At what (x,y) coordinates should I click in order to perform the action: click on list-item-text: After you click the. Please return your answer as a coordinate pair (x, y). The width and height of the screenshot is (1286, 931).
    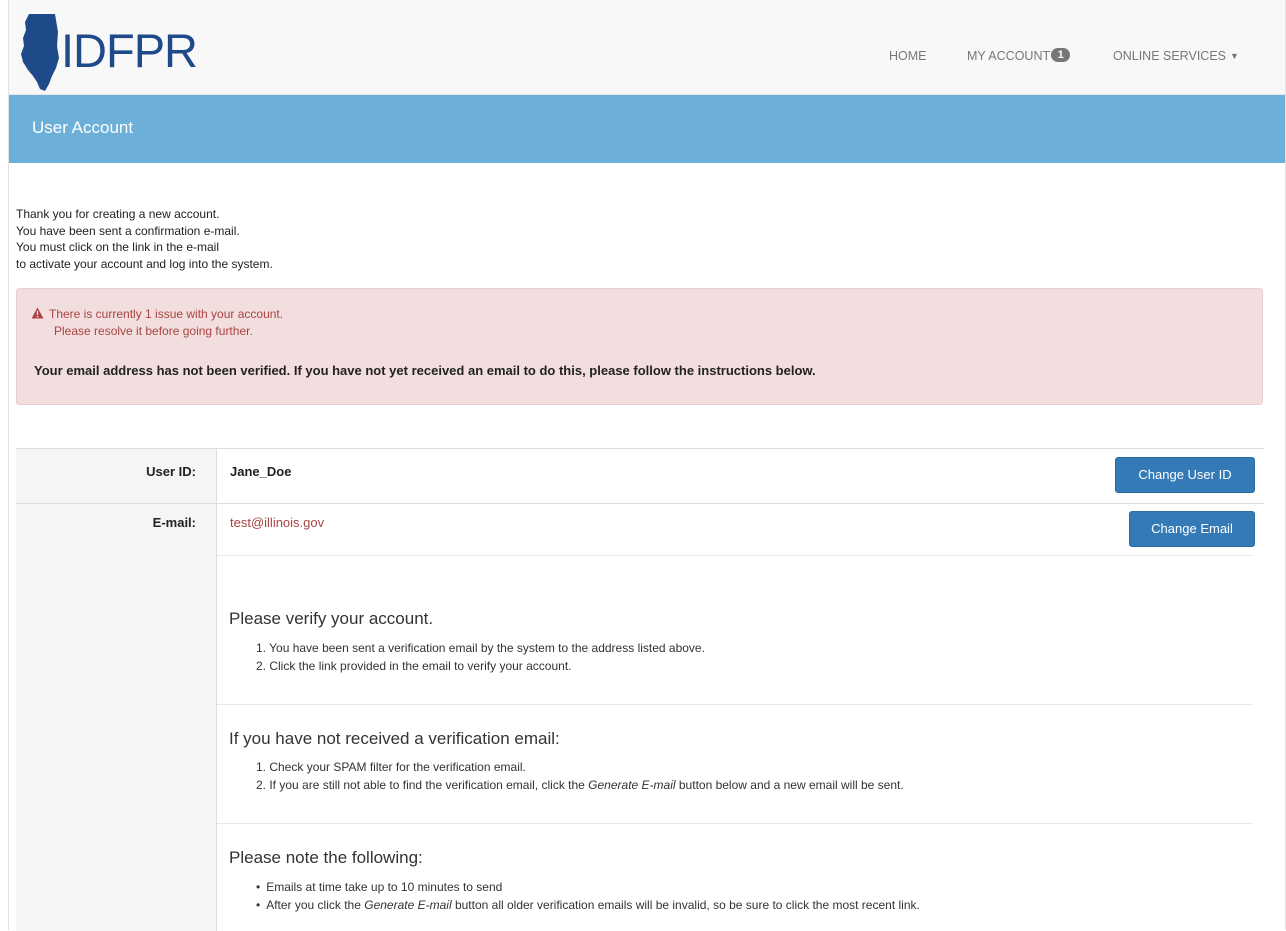
    Looking at the image, I should click on (315, 904).